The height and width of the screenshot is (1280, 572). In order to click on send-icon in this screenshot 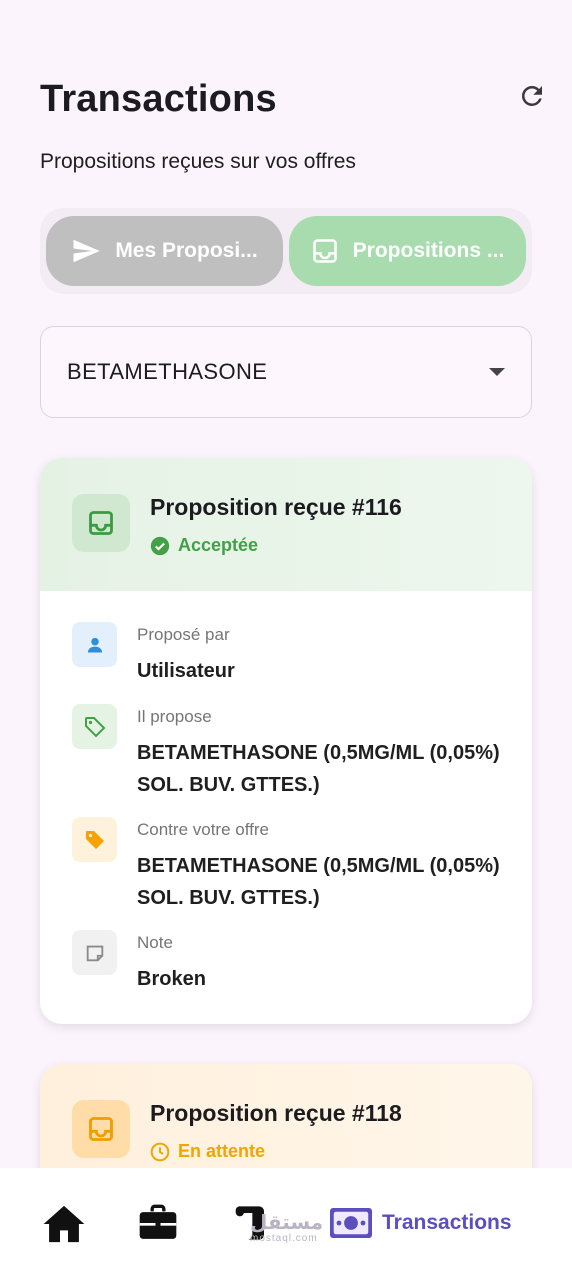, I will do `click(87, 251)`.